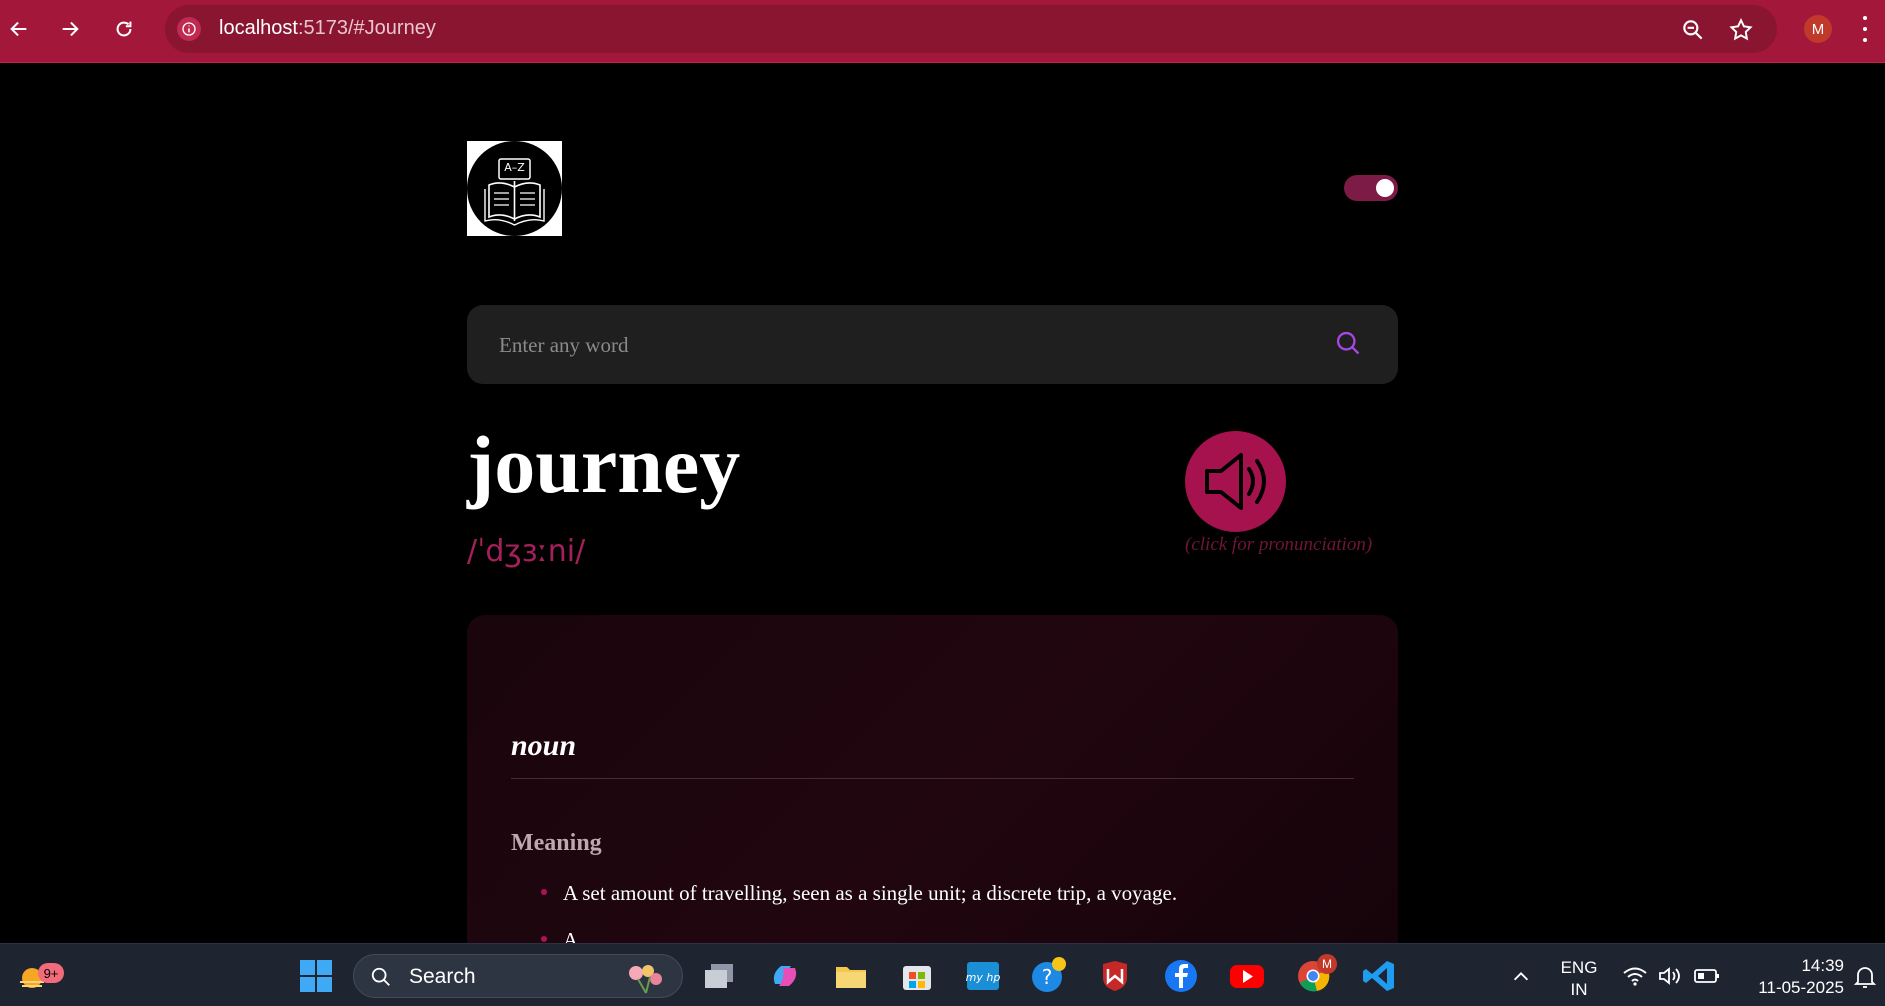  Describe the element at coordinates (1327, 964) in the screenshot. I see `chrome-profile-badge: M` at that location.